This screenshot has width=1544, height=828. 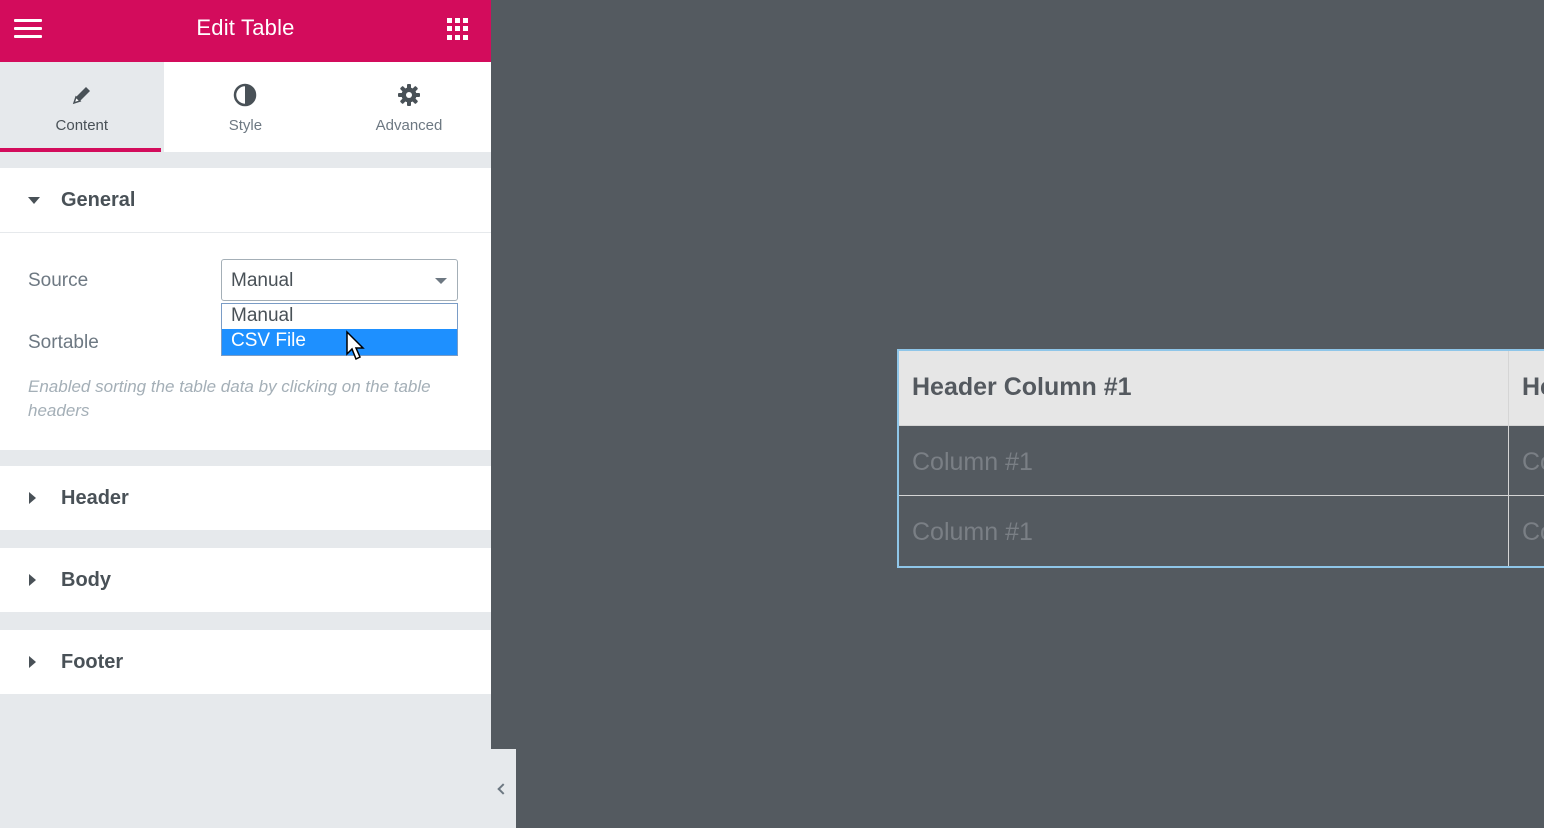 I want to click on half-circle-icon, so click(x=245, y=95).